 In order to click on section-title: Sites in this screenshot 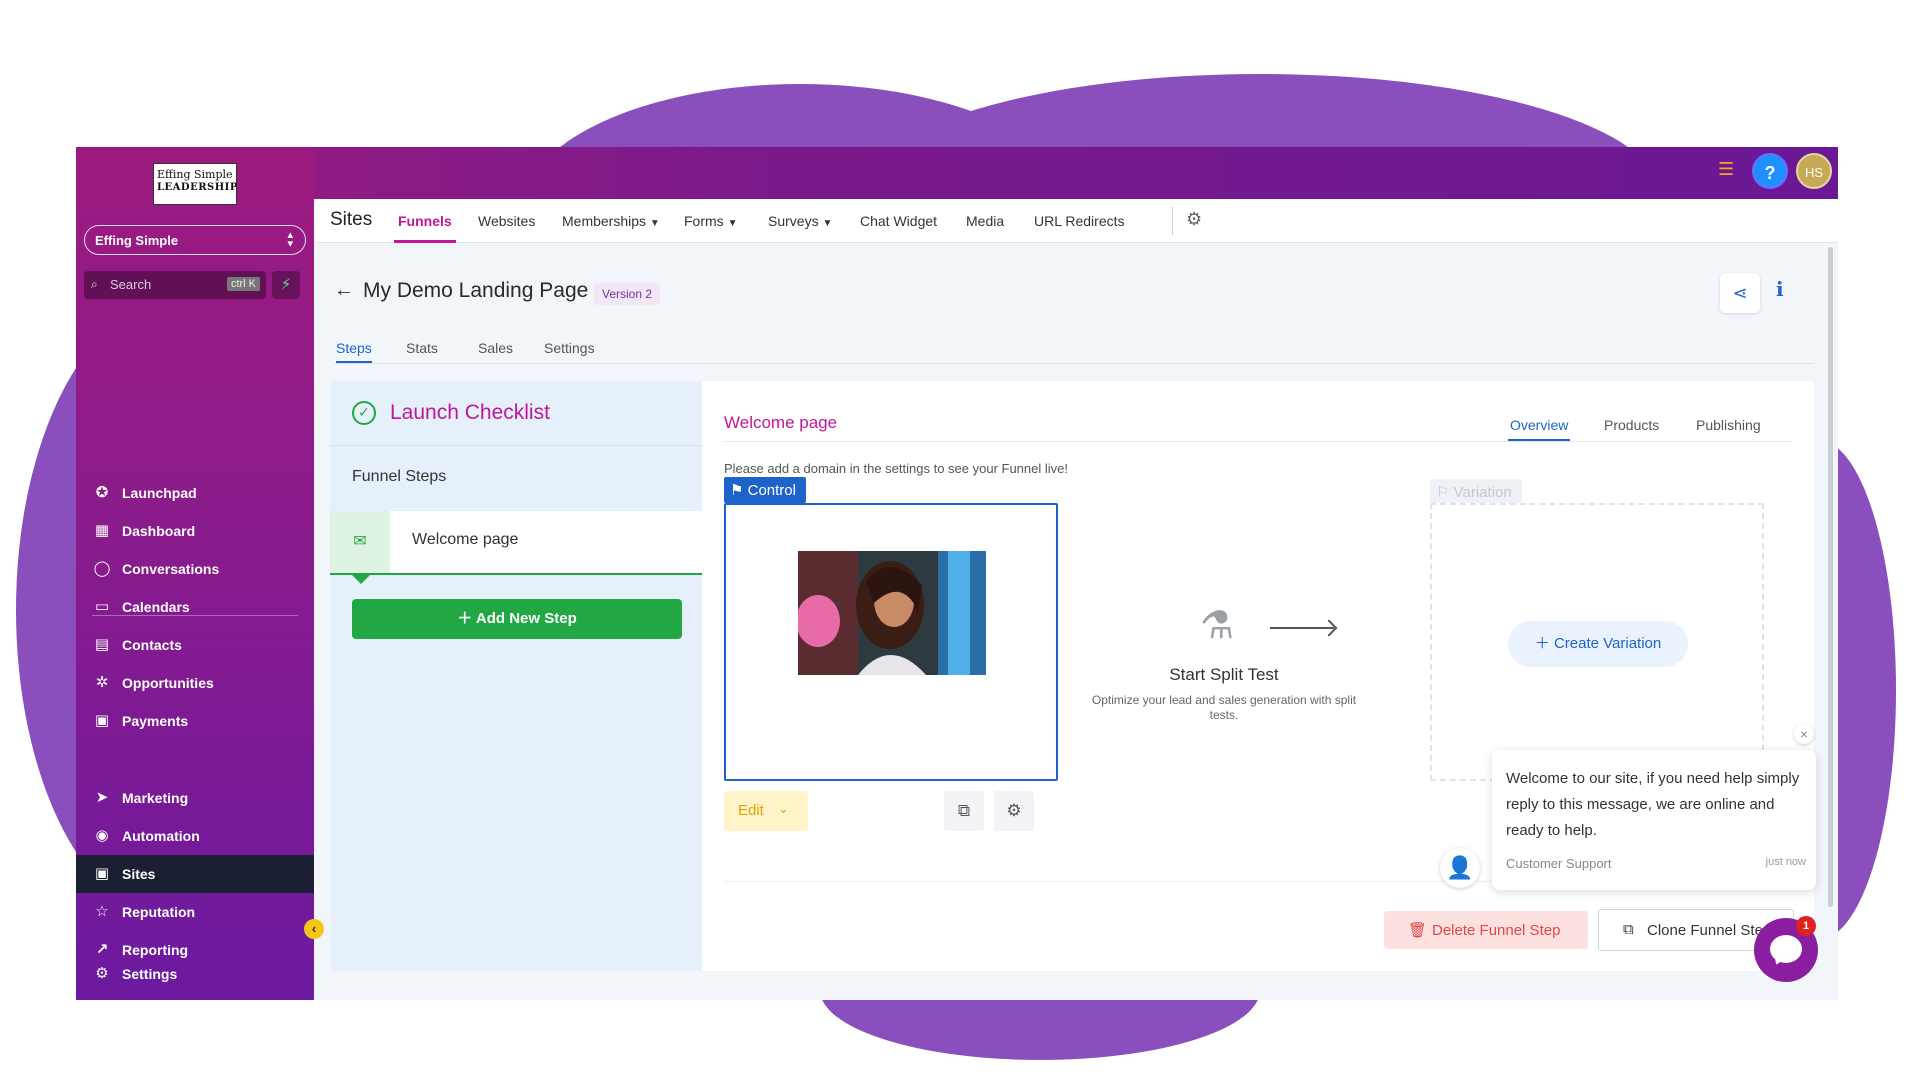, I will do `click(351, 219)`.